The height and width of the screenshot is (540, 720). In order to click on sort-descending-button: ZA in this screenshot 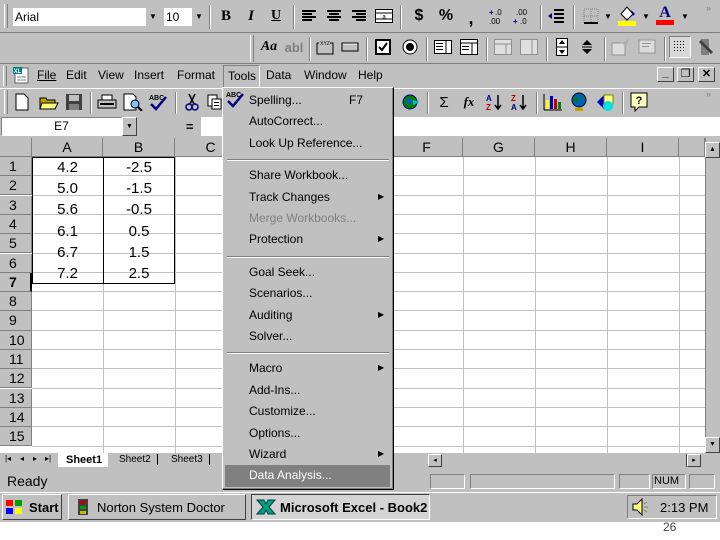, I will do `click(519, 102)`.